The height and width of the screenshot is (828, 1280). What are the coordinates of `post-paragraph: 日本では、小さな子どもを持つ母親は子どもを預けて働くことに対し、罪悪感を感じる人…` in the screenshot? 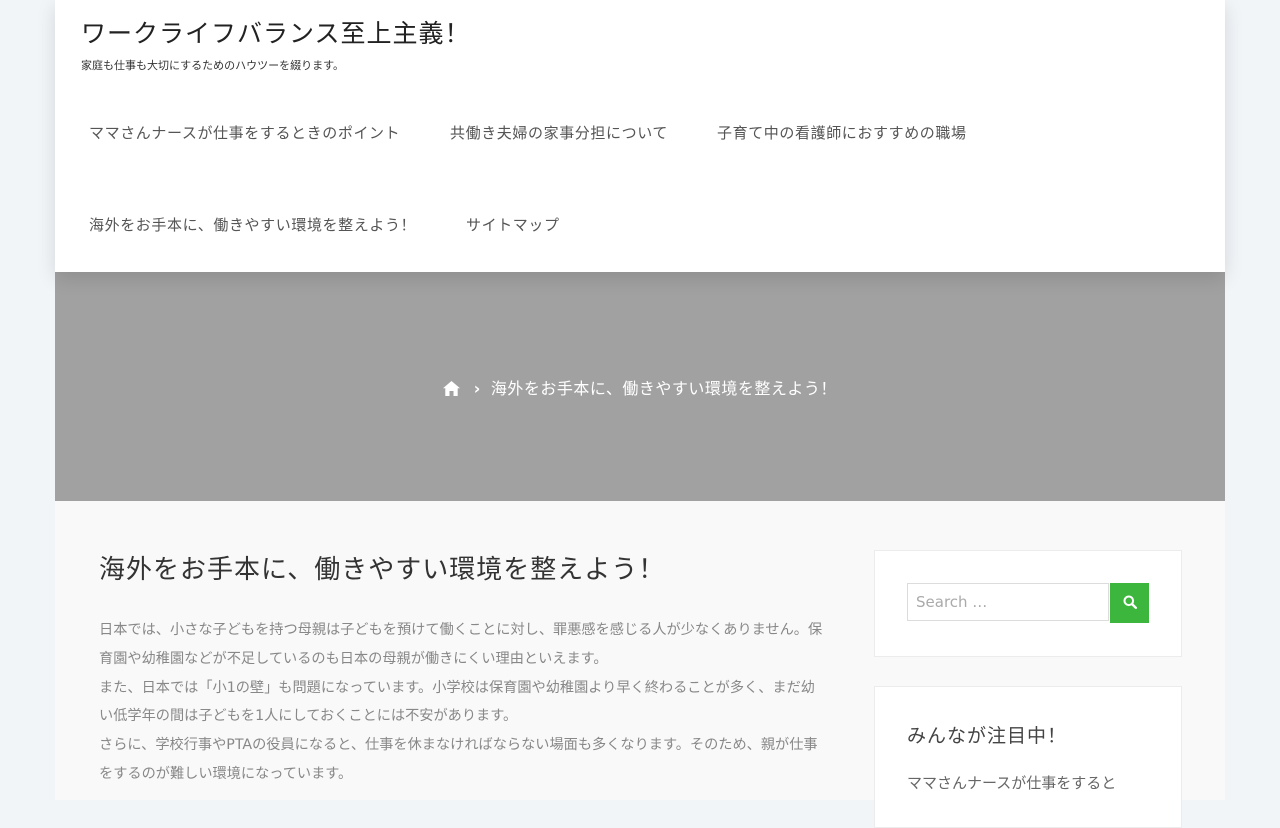 It's located at (461, 644).